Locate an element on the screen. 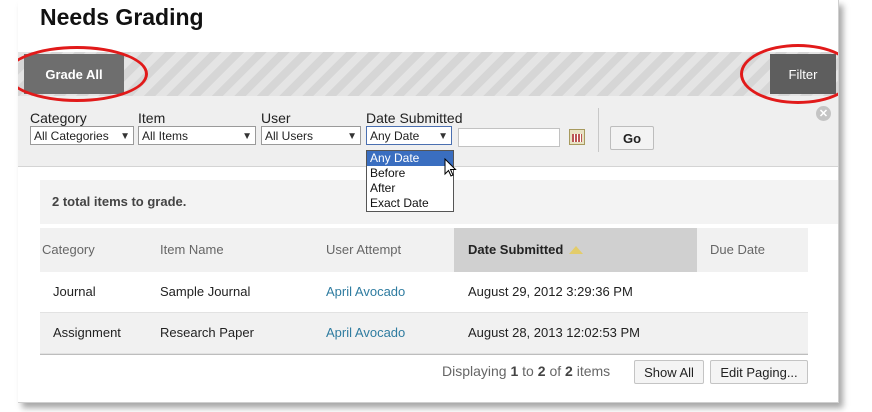 Image resolution: width=872 pixels, height=412 pixels. date-options-dropdown: Any Date Before After Exact Date is located at coordinates (410, 181).